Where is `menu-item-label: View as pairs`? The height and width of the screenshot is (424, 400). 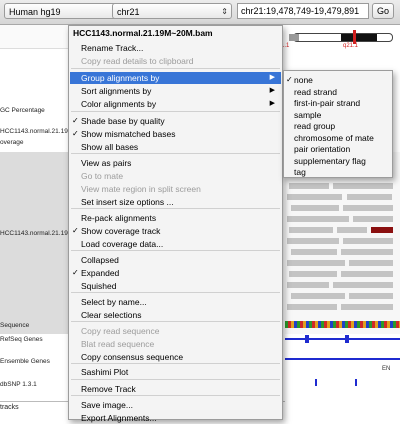 menu-item-label: View as pairs is located at coordinates (106, 163).